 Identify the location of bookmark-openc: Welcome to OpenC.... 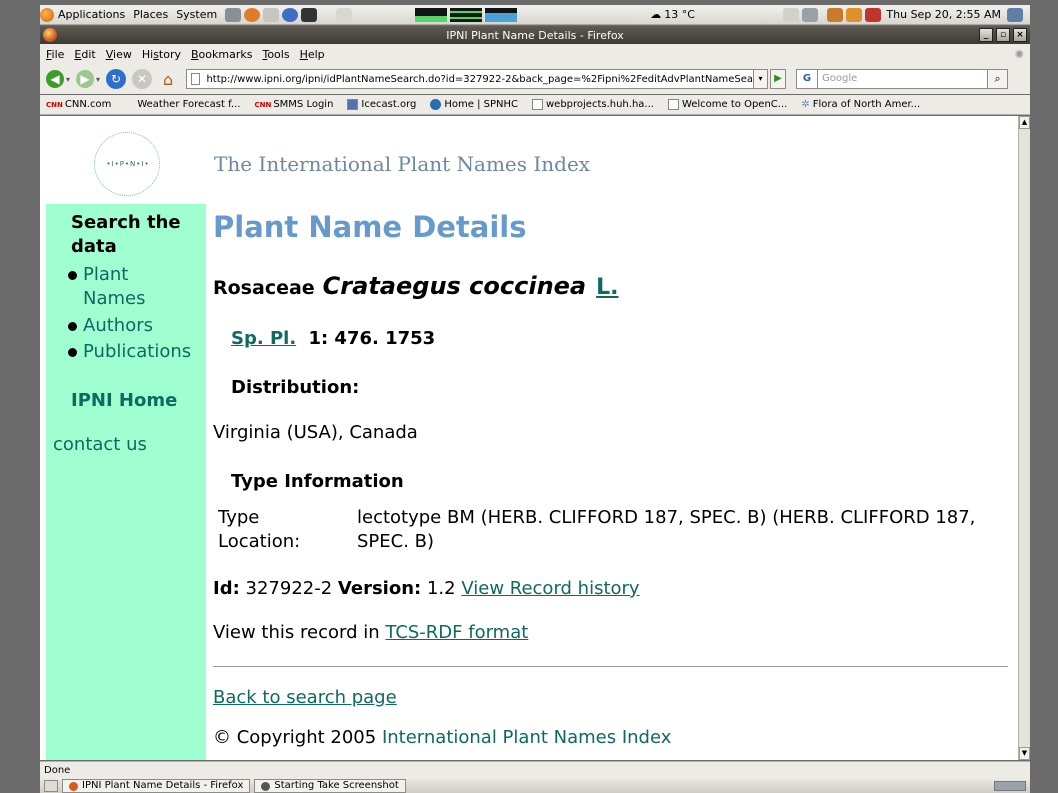
(727, 104).